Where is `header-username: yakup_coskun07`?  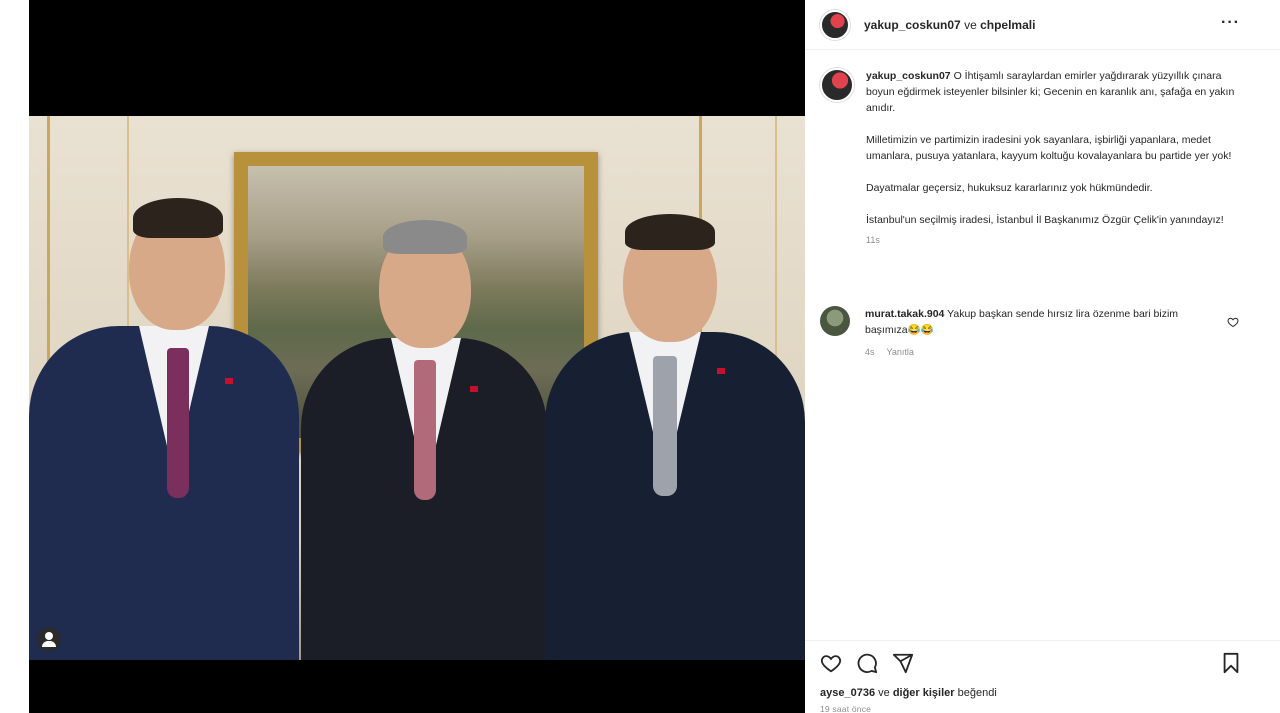 header-username: yakup_coskun07 is located at coordinates (912, 25).